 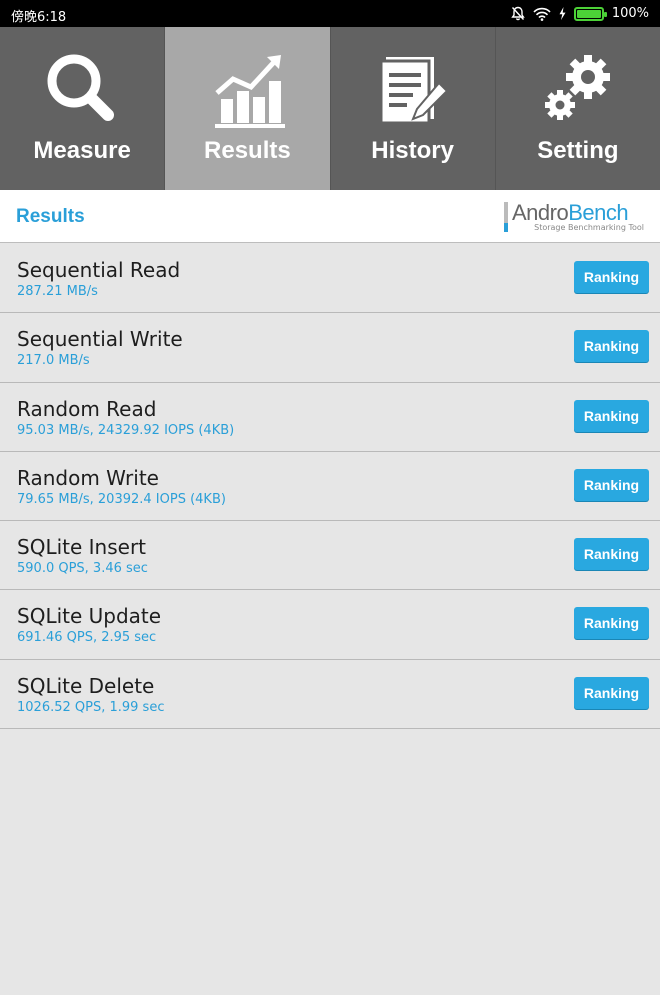 What do you see at coordinates (577, 87) in the screenshot?
I see `gears-icon` at bounding box center [577, 87].